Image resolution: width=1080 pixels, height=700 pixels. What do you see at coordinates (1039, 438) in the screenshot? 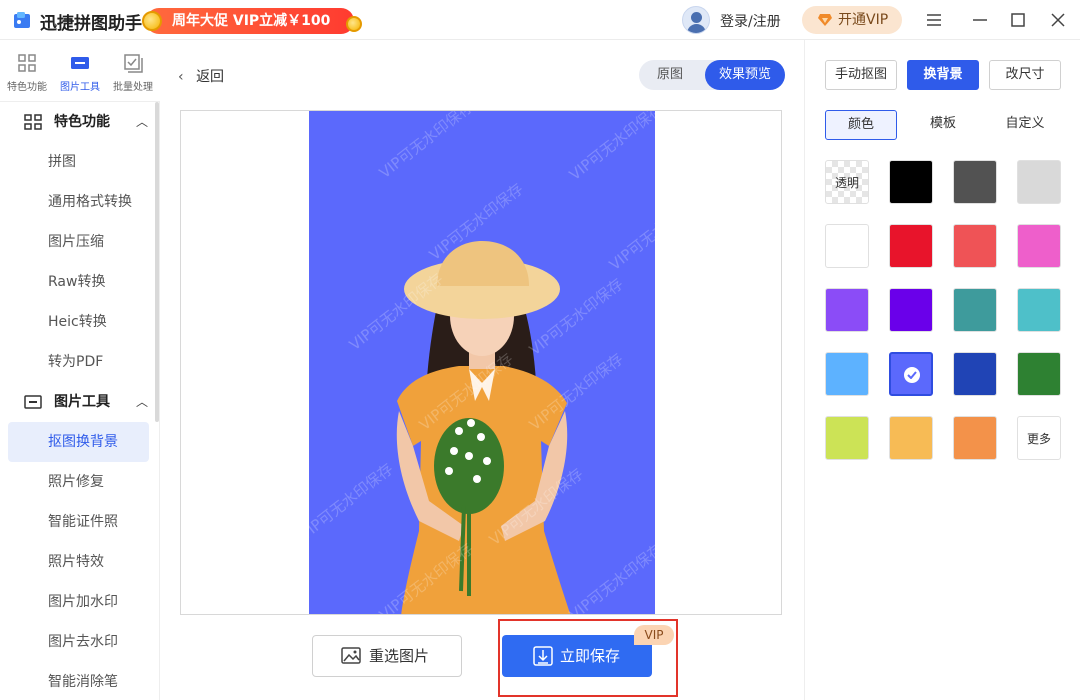
I see `swatch-more-button: 更多` at bounding box center [1039, 438].